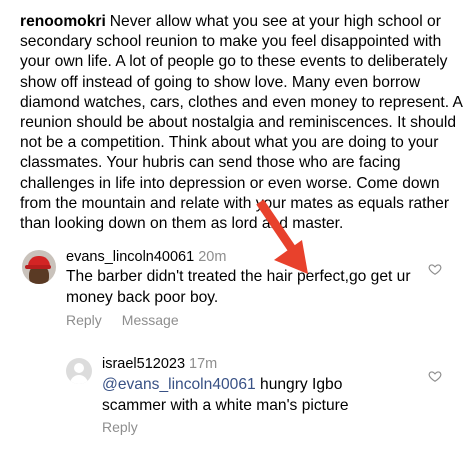  Describe the element at coordinates (150, 320) in the screenshot. I see `message-button: Message` at that location.